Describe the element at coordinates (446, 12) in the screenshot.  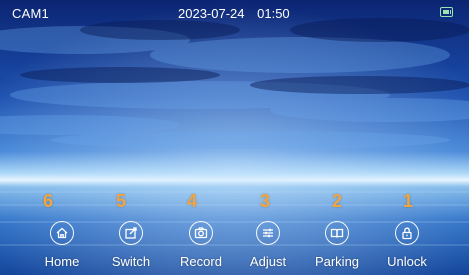
I see `sd-card-icon` at that location.